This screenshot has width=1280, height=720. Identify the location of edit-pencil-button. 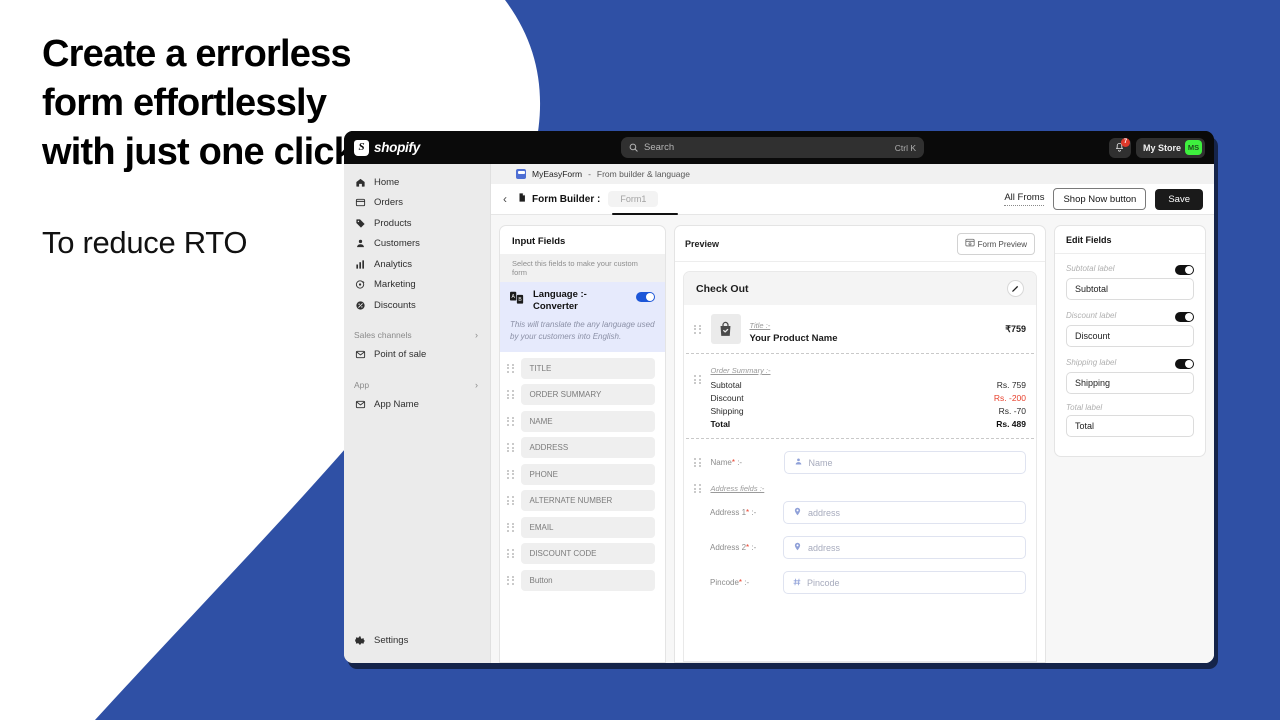
(1015, 288).